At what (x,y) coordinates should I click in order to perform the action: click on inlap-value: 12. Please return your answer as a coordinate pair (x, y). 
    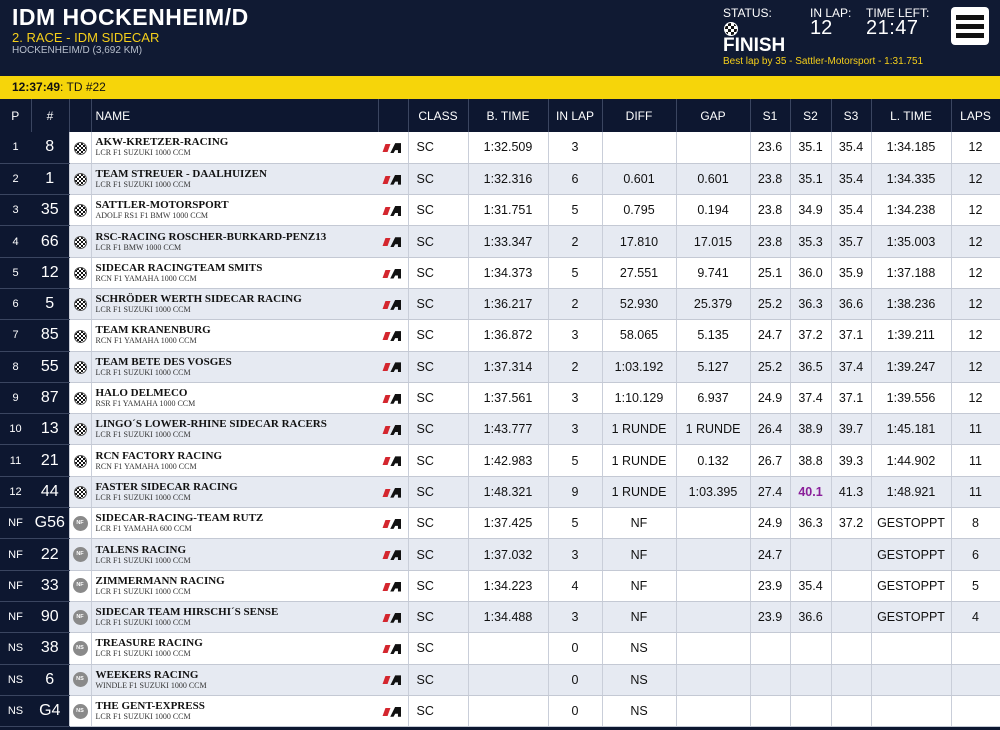
    Looking at the image, I should click on (821, 28).